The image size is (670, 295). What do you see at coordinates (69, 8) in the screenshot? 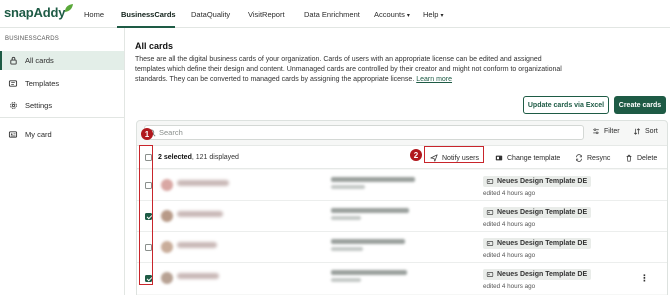
I see `leaf-icon` at bounding box center [69, 8].